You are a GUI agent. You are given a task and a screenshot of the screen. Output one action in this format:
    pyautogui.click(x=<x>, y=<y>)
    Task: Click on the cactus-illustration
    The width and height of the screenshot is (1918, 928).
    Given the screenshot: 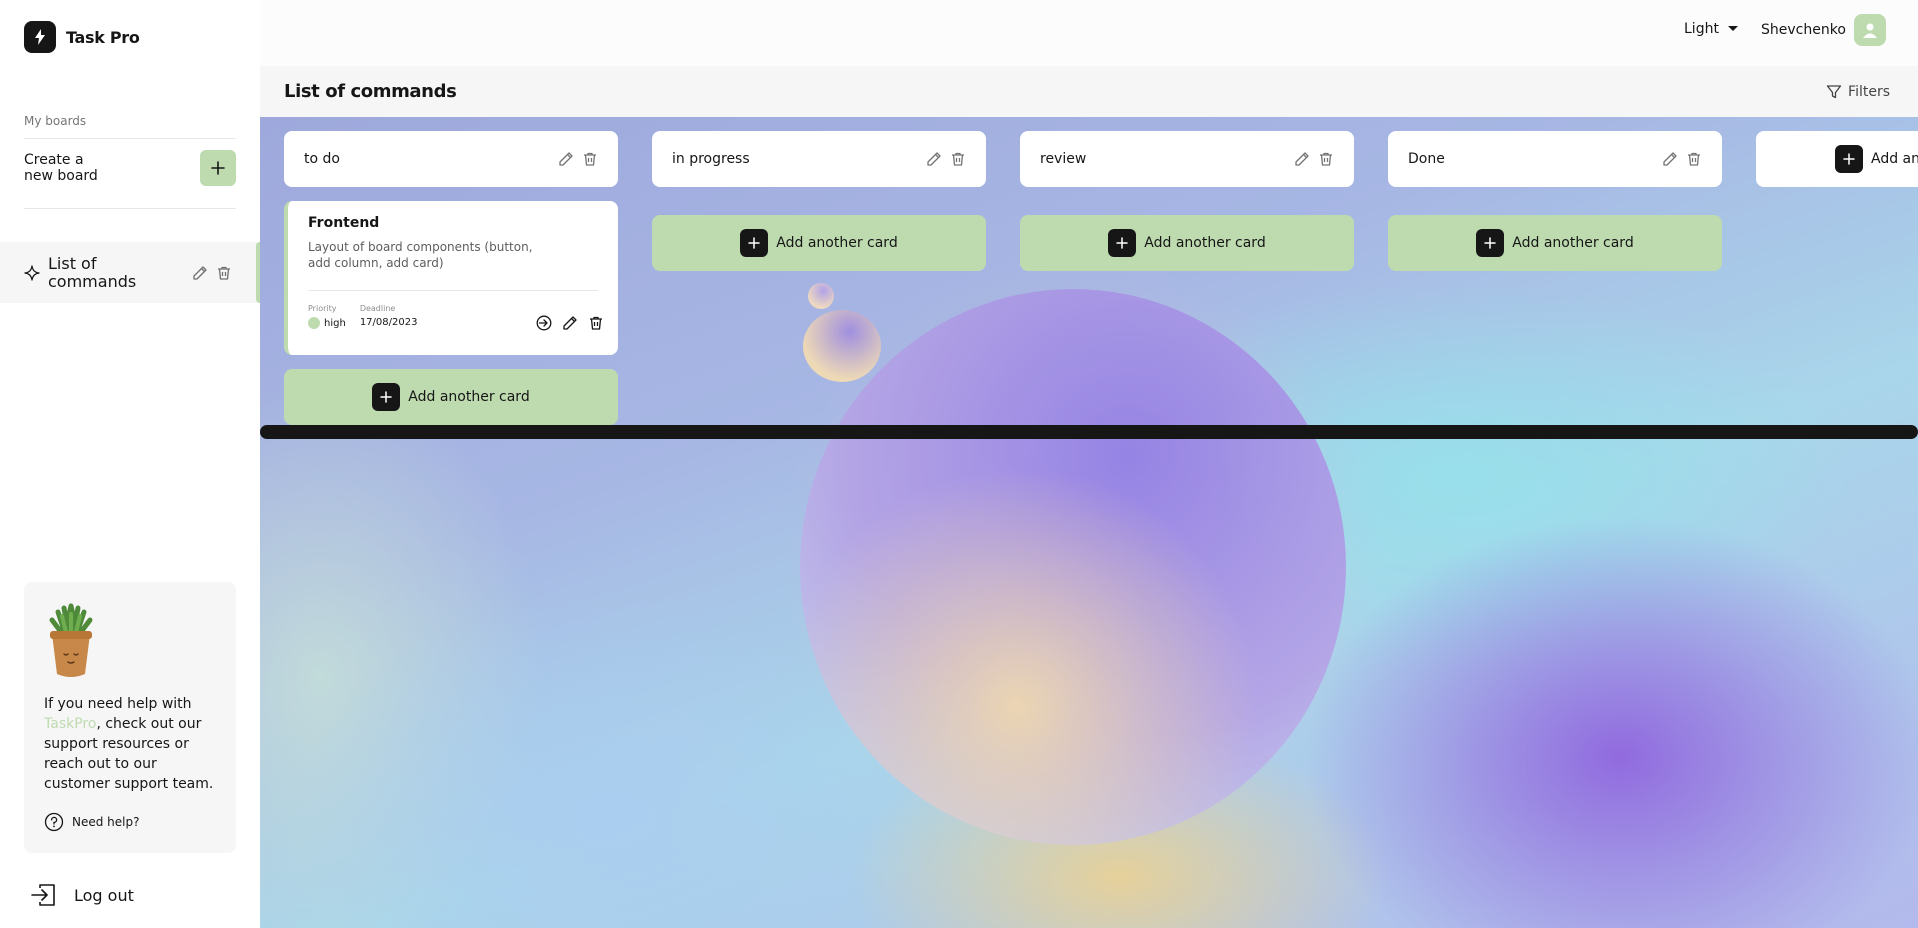 What is the action you would take?
    pyautogui.click(x=71, y=641)
    